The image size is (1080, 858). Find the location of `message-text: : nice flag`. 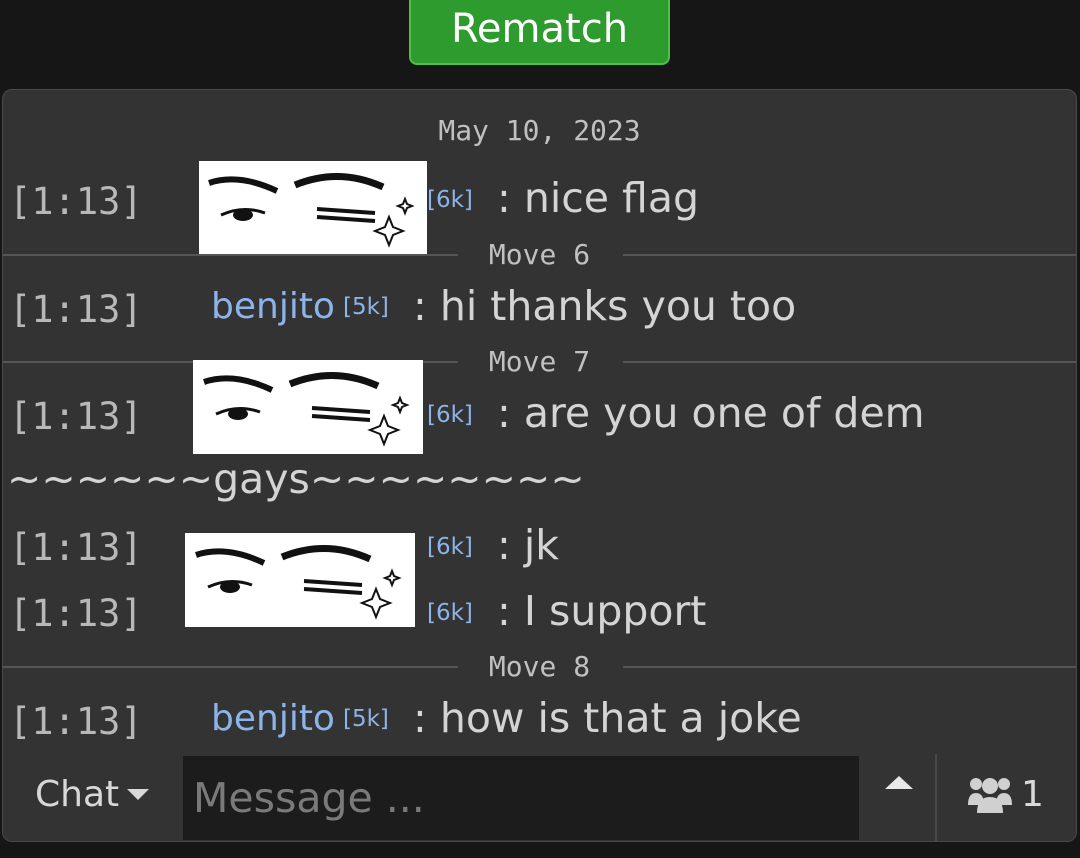

message-text: : nice flag is located at coordinates (598, 198).